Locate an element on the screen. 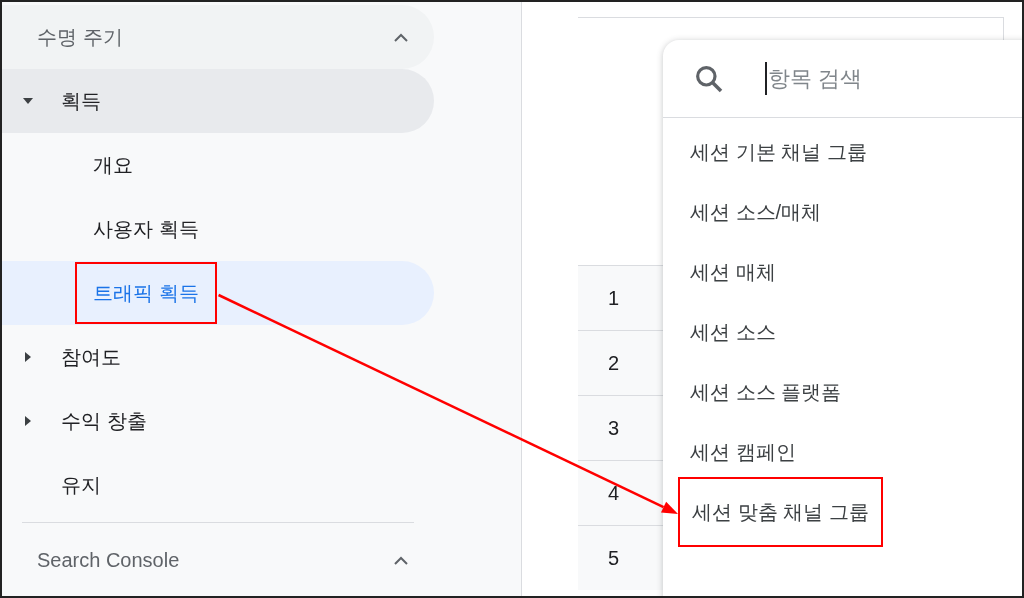  section-header: 수명 주기 is located at coordinates (218, 37).